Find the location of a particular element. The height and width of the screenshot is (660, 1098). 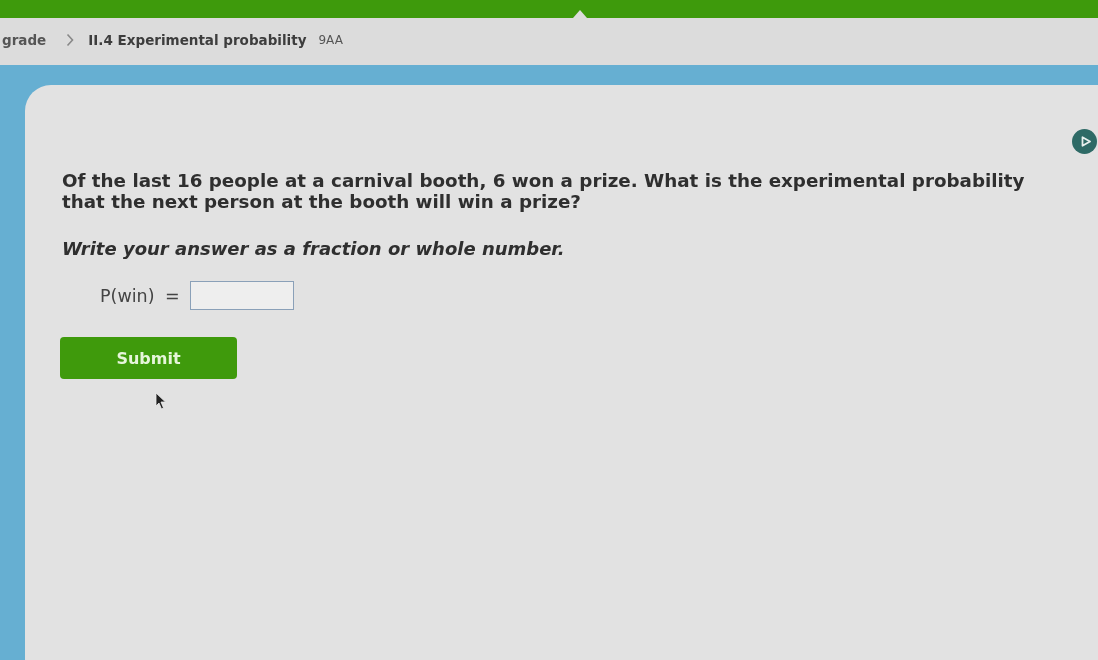

cursor-icon is located at coordinates (161, 401).